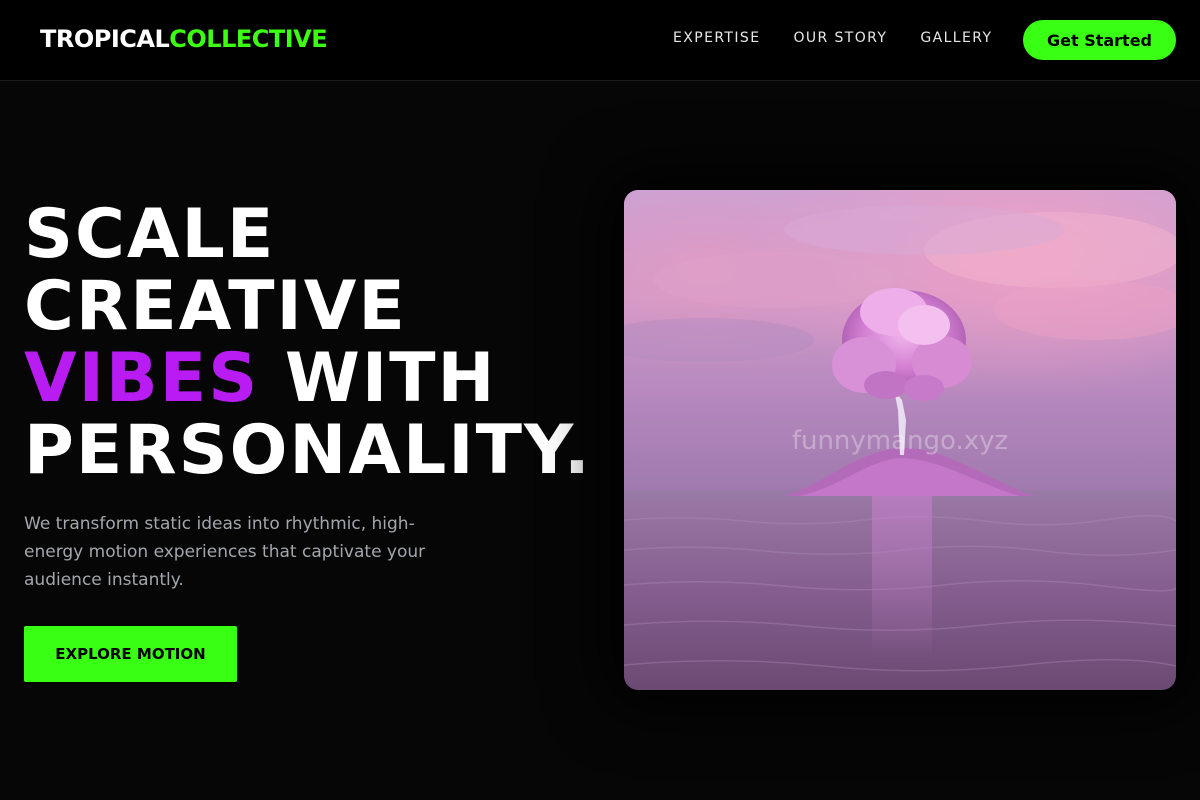 This screenshot has width=1200, height=800. What do you see at coordinates (716, 38) in the screenshot?
I see `nav-link-expertise: EXPERTISE` at bounding box center [716, 38].